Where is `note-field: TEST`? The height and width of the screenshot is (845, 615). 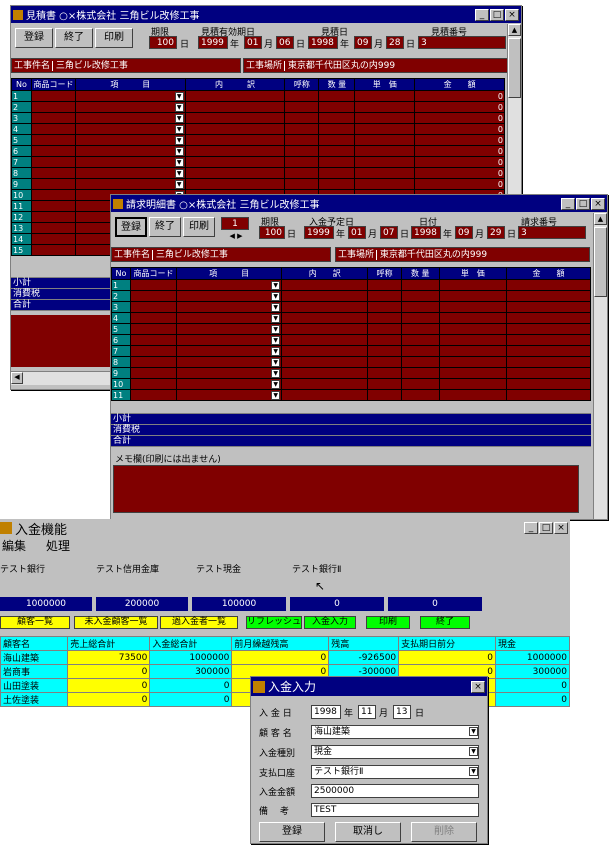 note-field: TEST is located at coordinates (395, 810).